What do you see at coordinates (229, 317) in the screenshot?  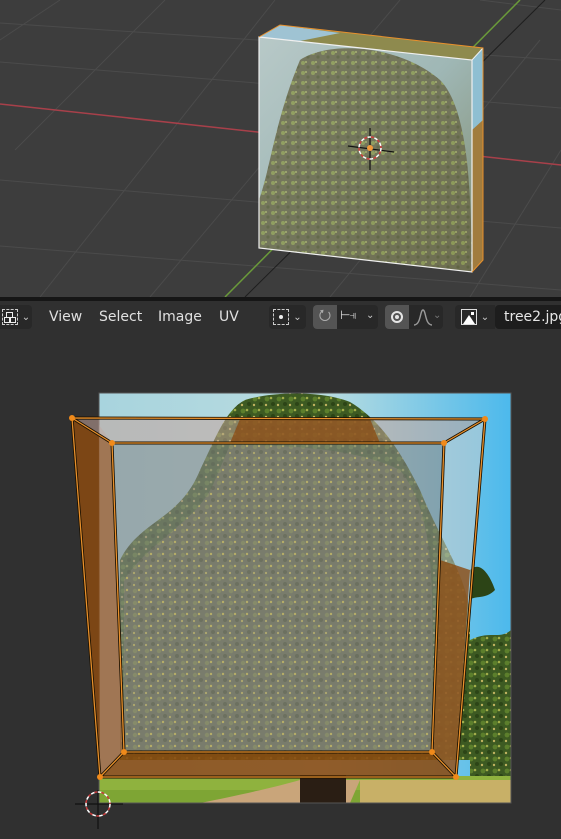 I see `menu-uv: UV` at bounding box center [229, 317].